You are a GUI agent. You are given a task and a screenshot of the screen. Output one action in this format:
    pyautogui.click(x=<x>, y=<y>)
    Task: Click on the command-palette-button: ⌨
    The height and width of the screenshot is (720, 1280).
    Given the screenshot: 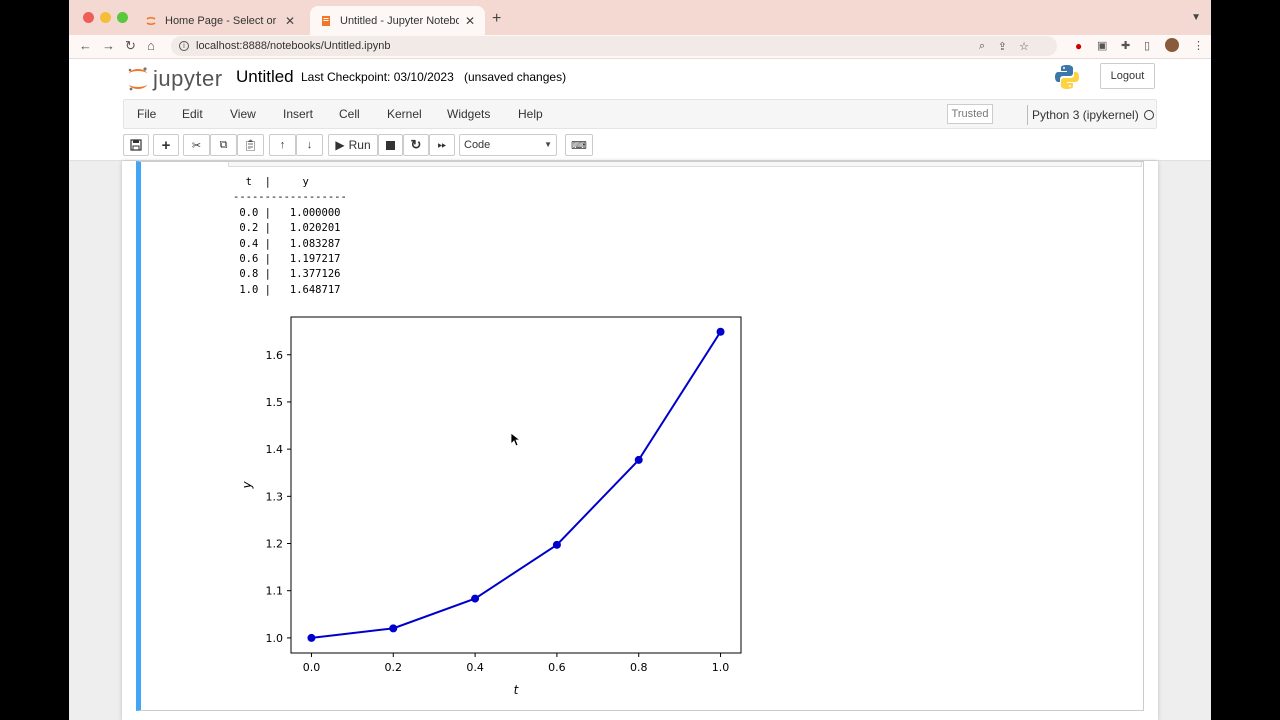 What is the action you would take?
    pyautogui.click(x=579, y=145)
    